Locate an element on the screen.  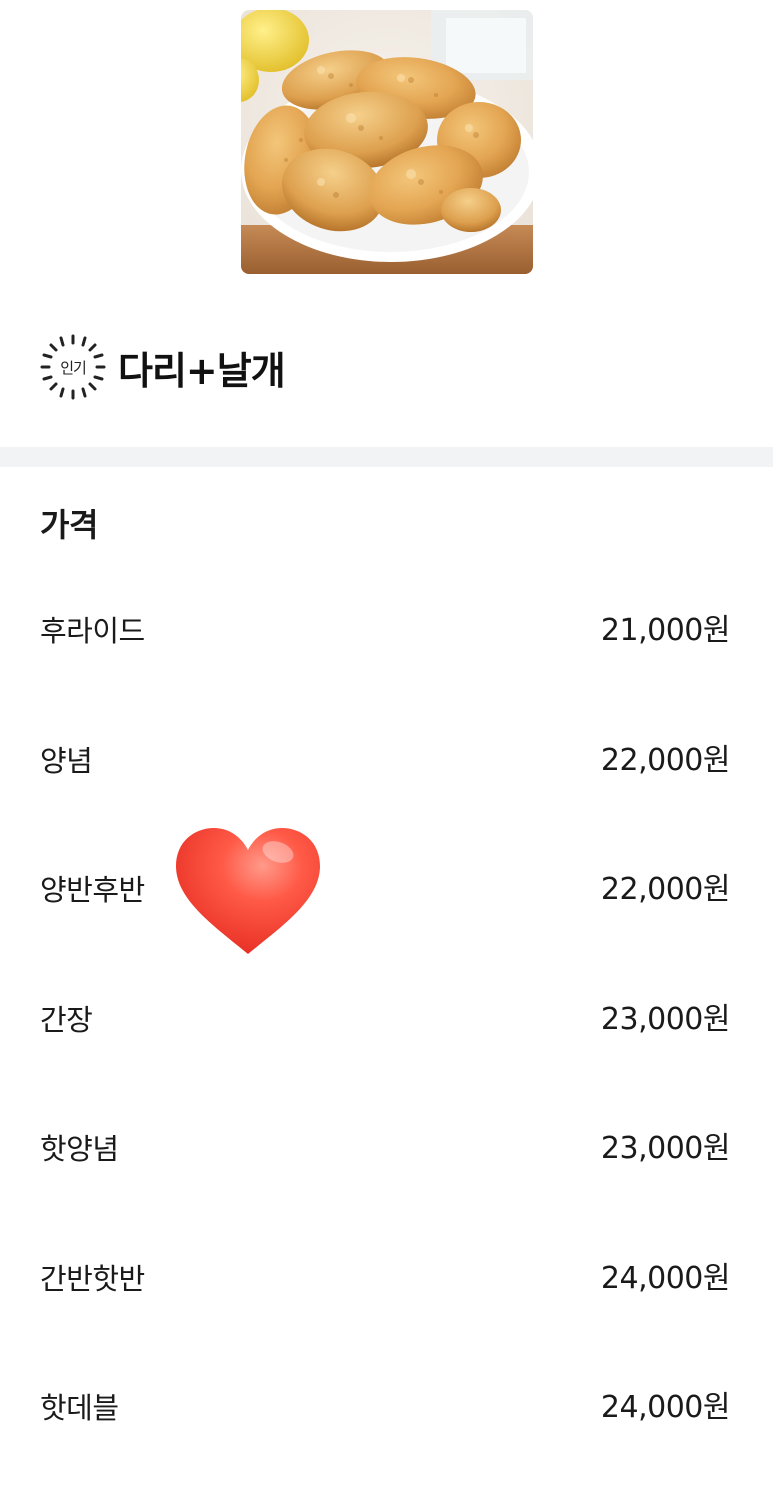
price-option-value: 21,000원 is located at coordinates (665, 630).